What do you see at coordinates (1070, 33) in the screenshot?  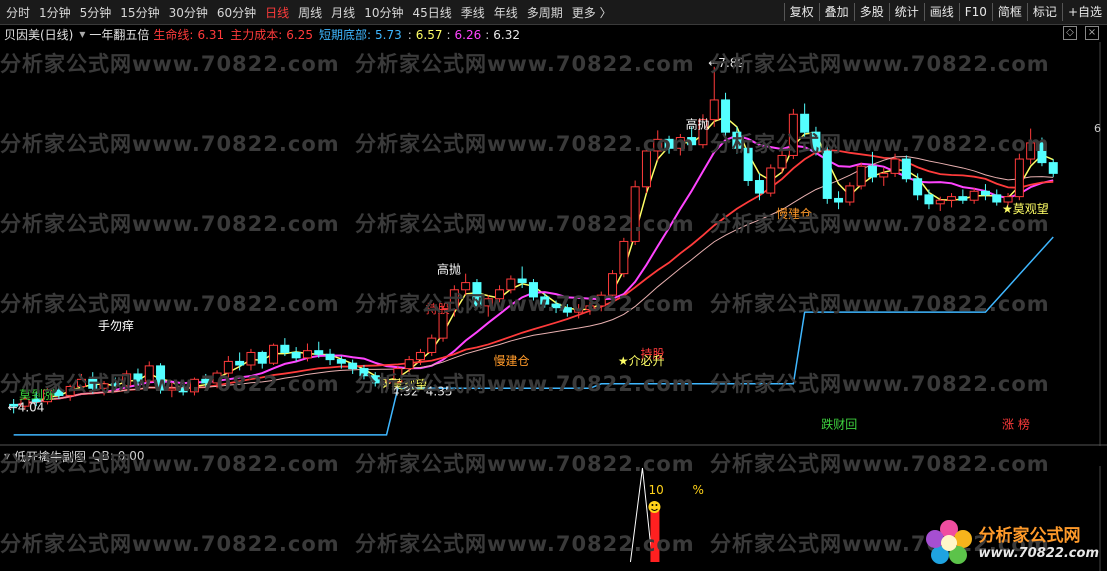 I see `expand-icon: ◇` at bounding box center [1070, 33].